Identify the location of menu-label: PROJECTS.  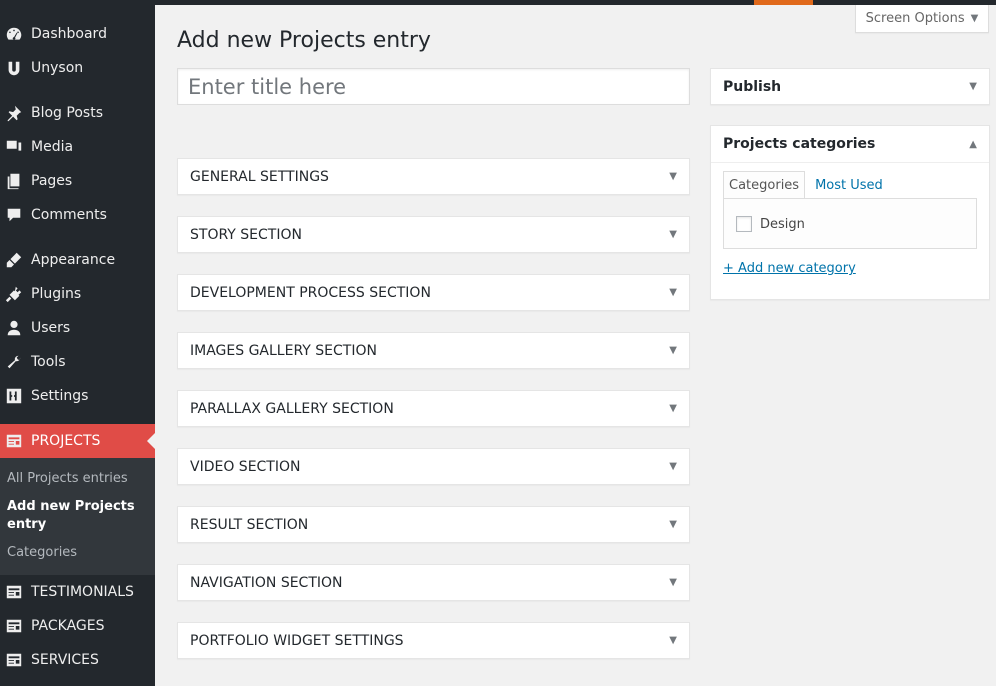
(66, 441).